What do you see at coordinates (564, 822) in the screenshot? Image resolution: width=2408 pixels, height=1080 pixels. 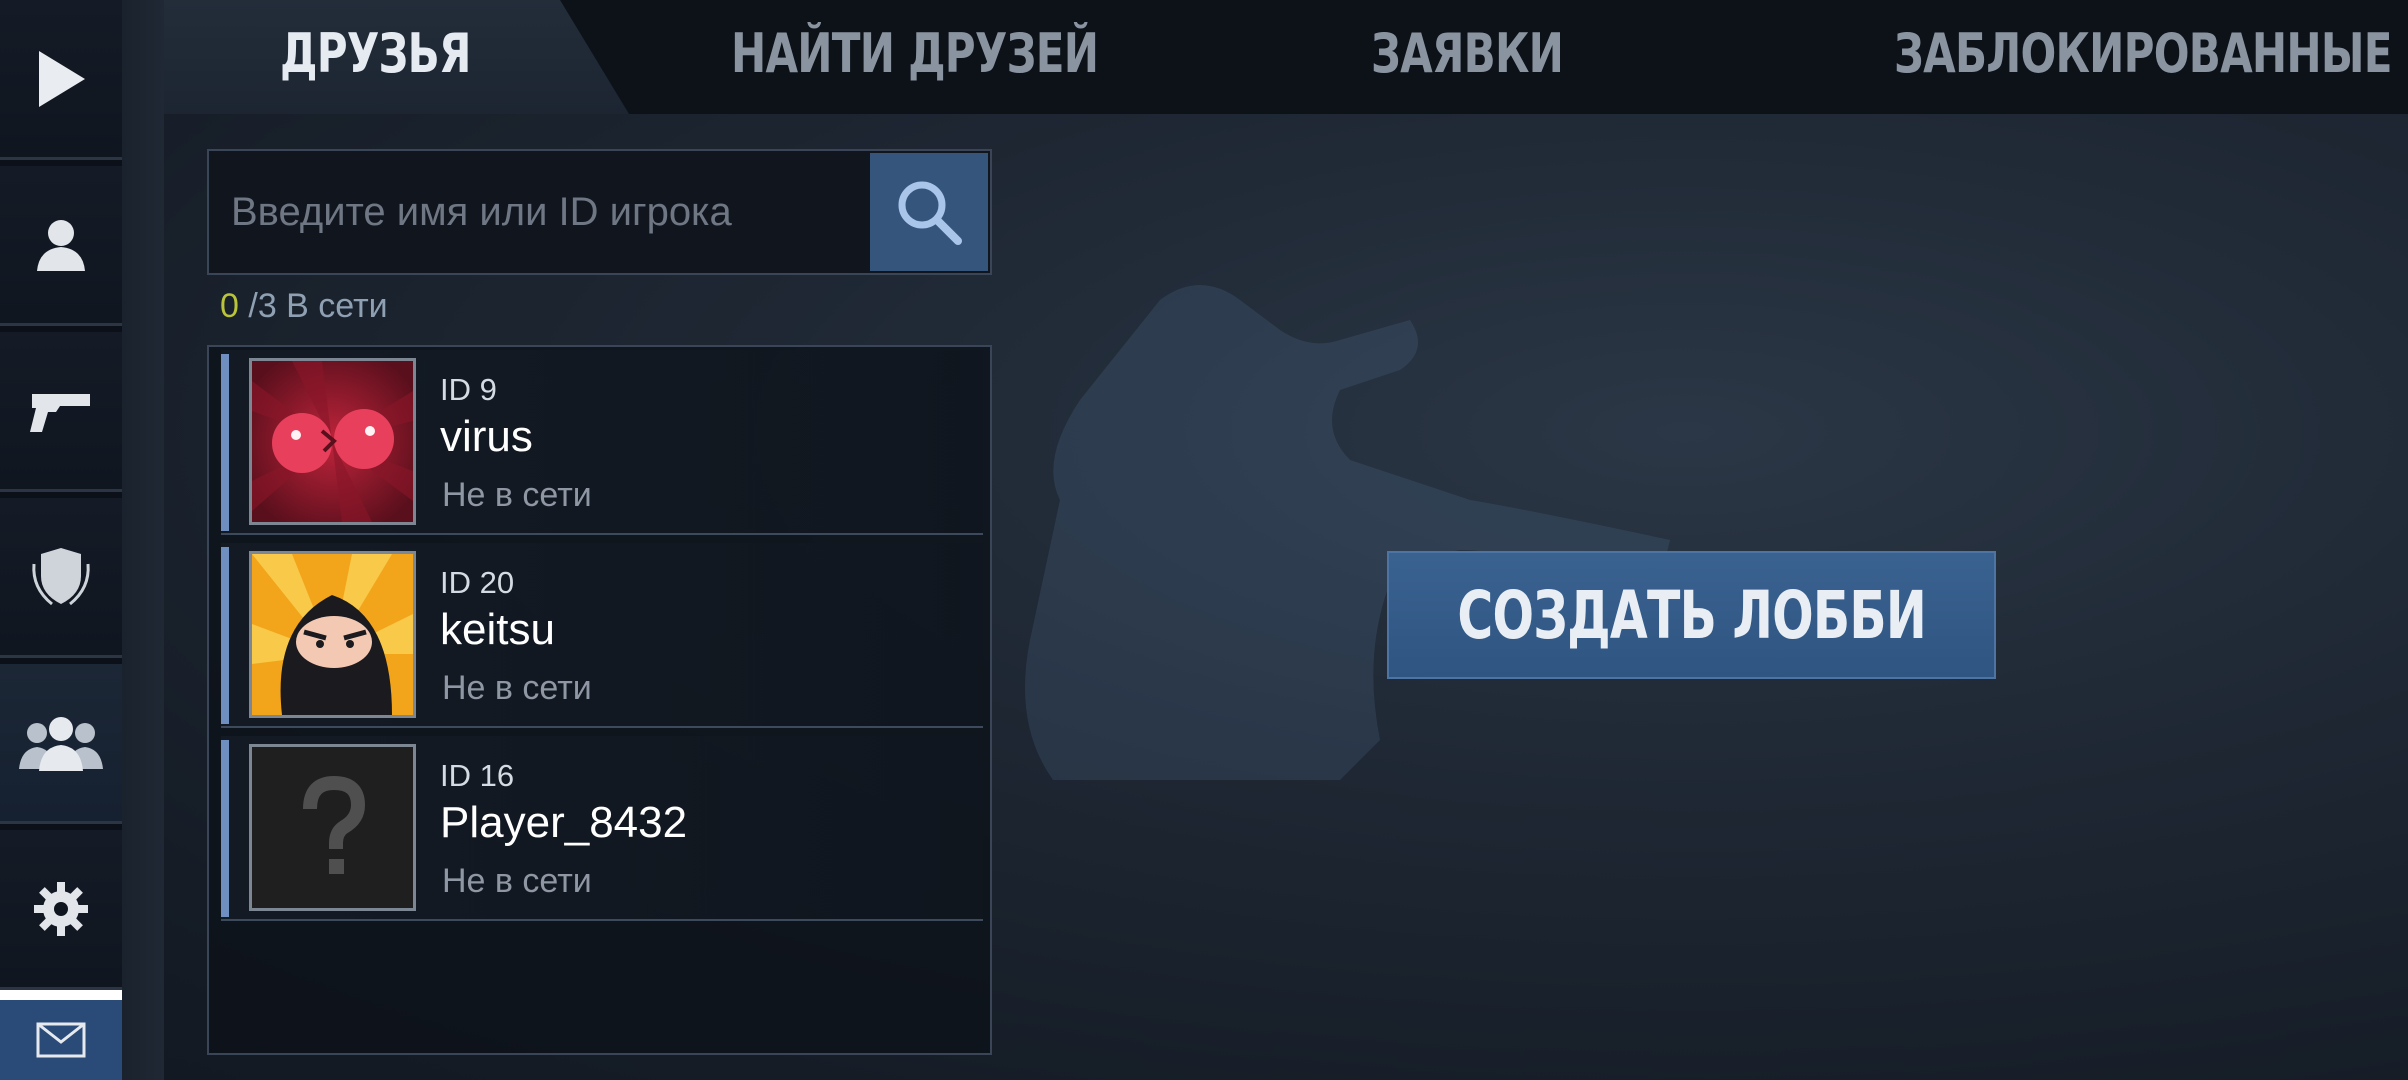 I see `friend-name: Player_8432` at bounding box center [564, 822].